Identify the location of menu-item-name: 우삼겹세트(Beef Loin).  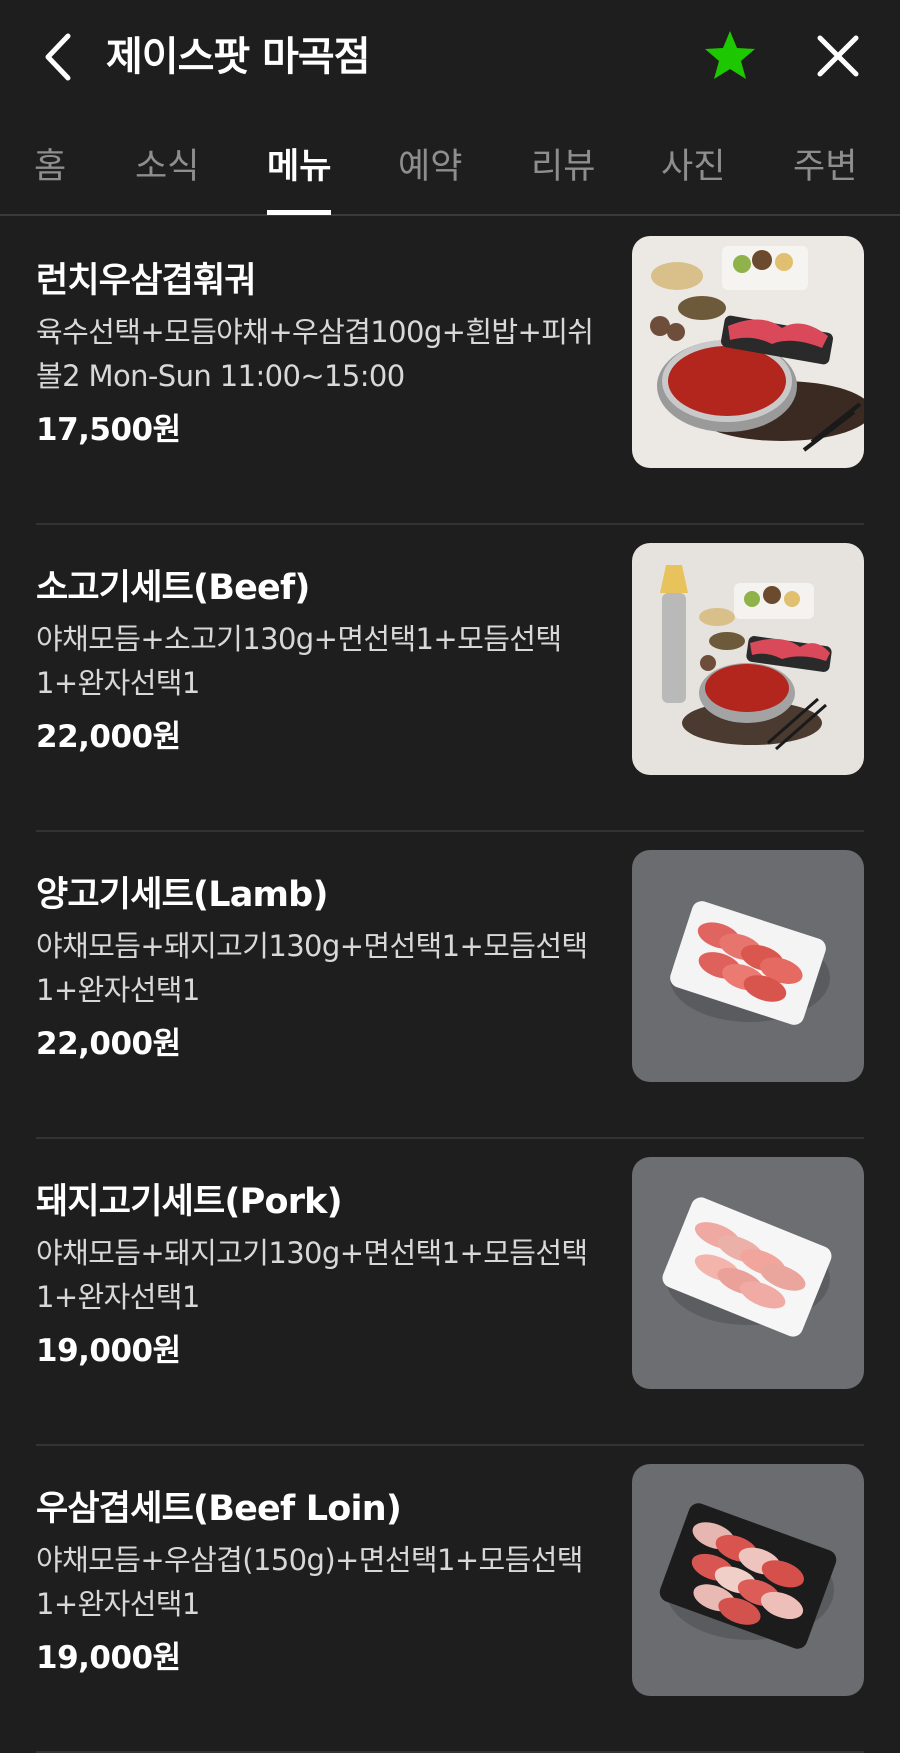
(219, 1509).